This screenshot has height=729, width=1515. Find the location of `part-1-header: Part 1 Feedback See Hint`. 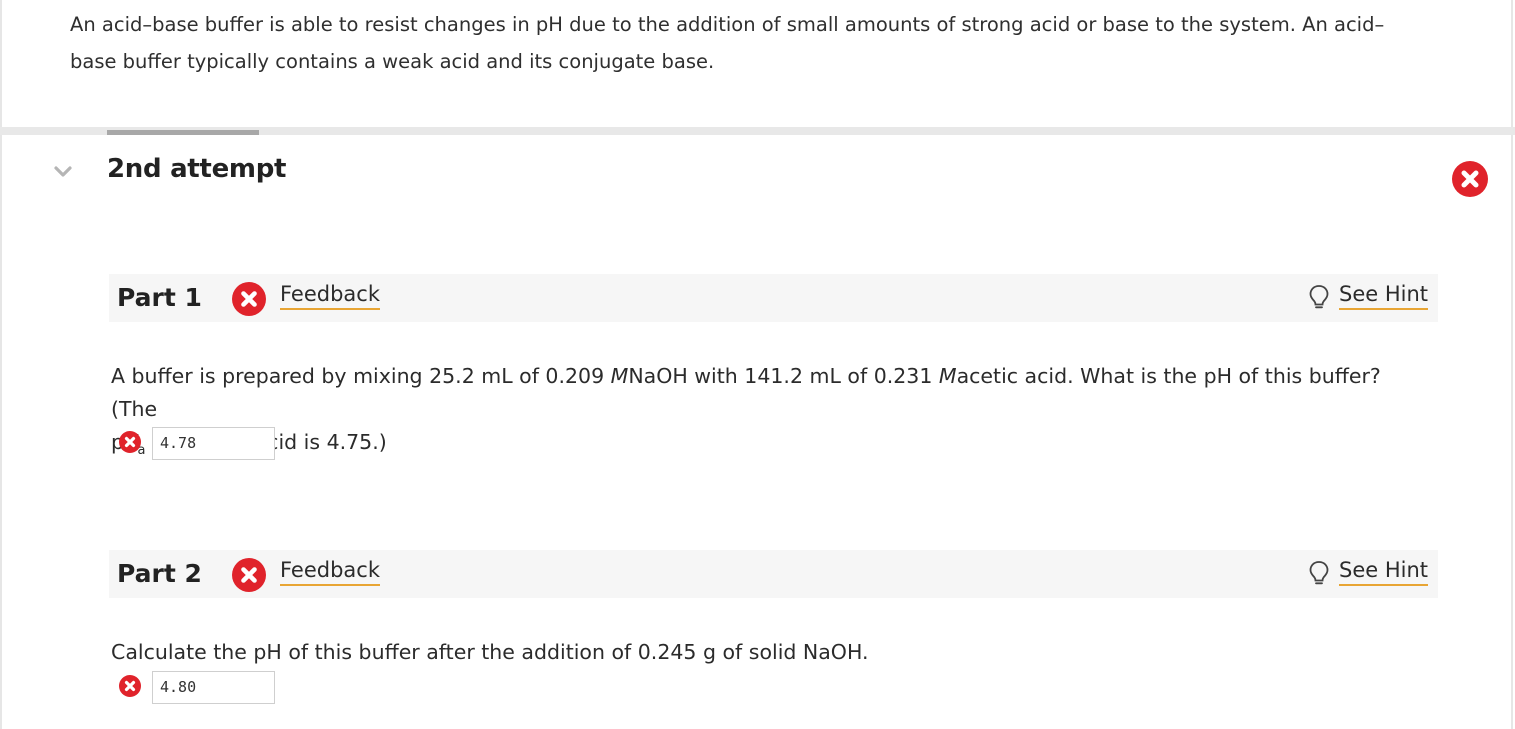

part-1-header: Part 1 Feedback See Hint is located at coordinates (773, 298).